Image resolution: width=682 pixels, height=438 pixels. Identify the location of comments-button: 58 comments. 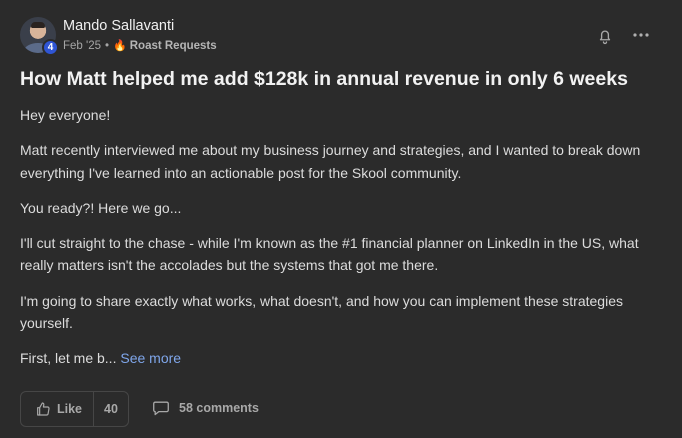
(205, 408).